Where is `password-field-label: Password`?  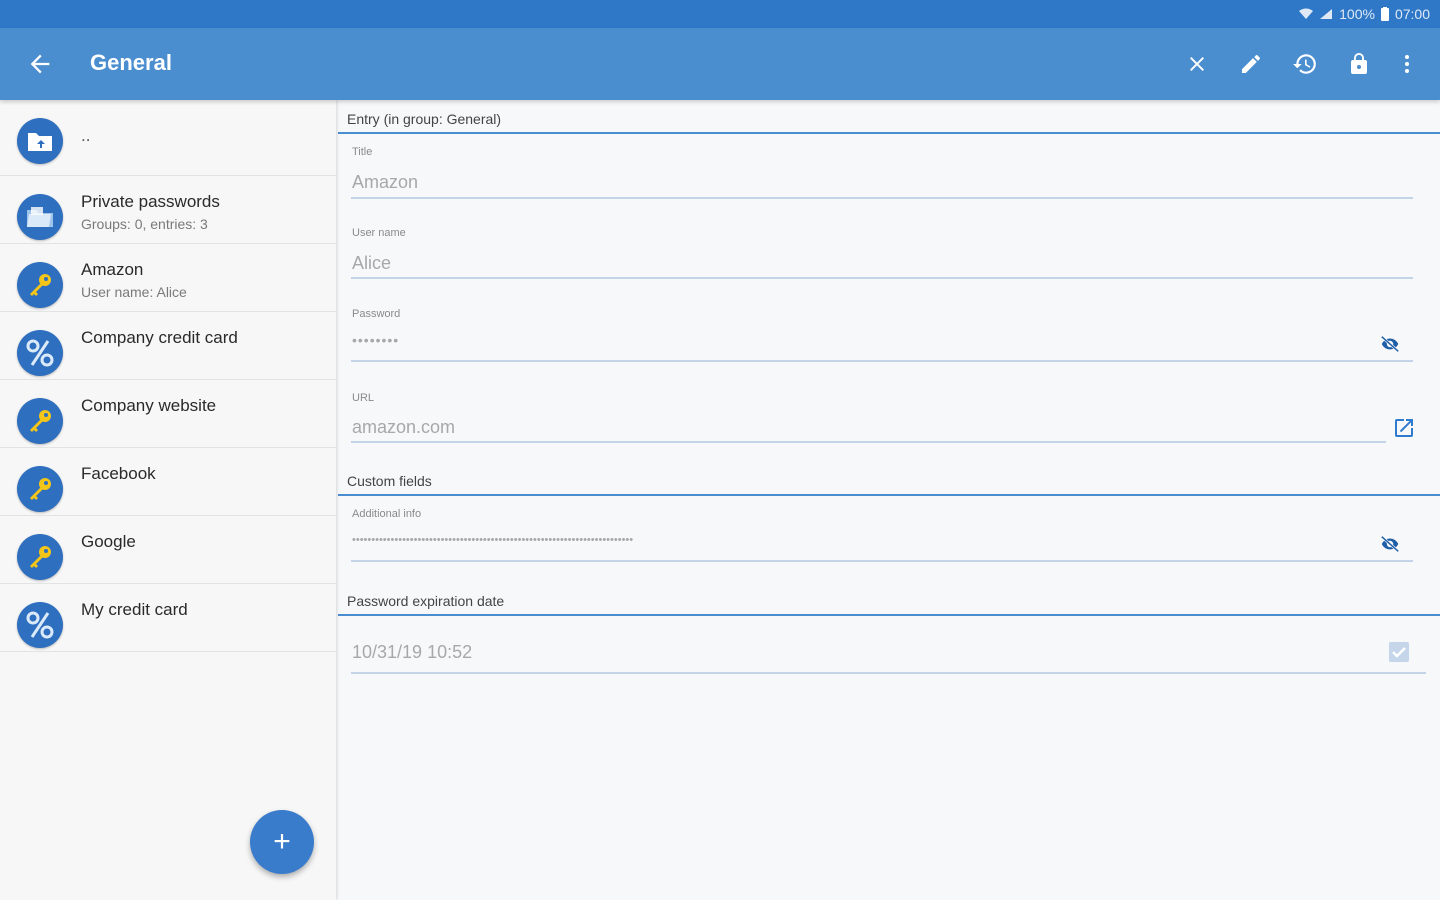 password-field-label: Password is located at coordinates (376, 314).